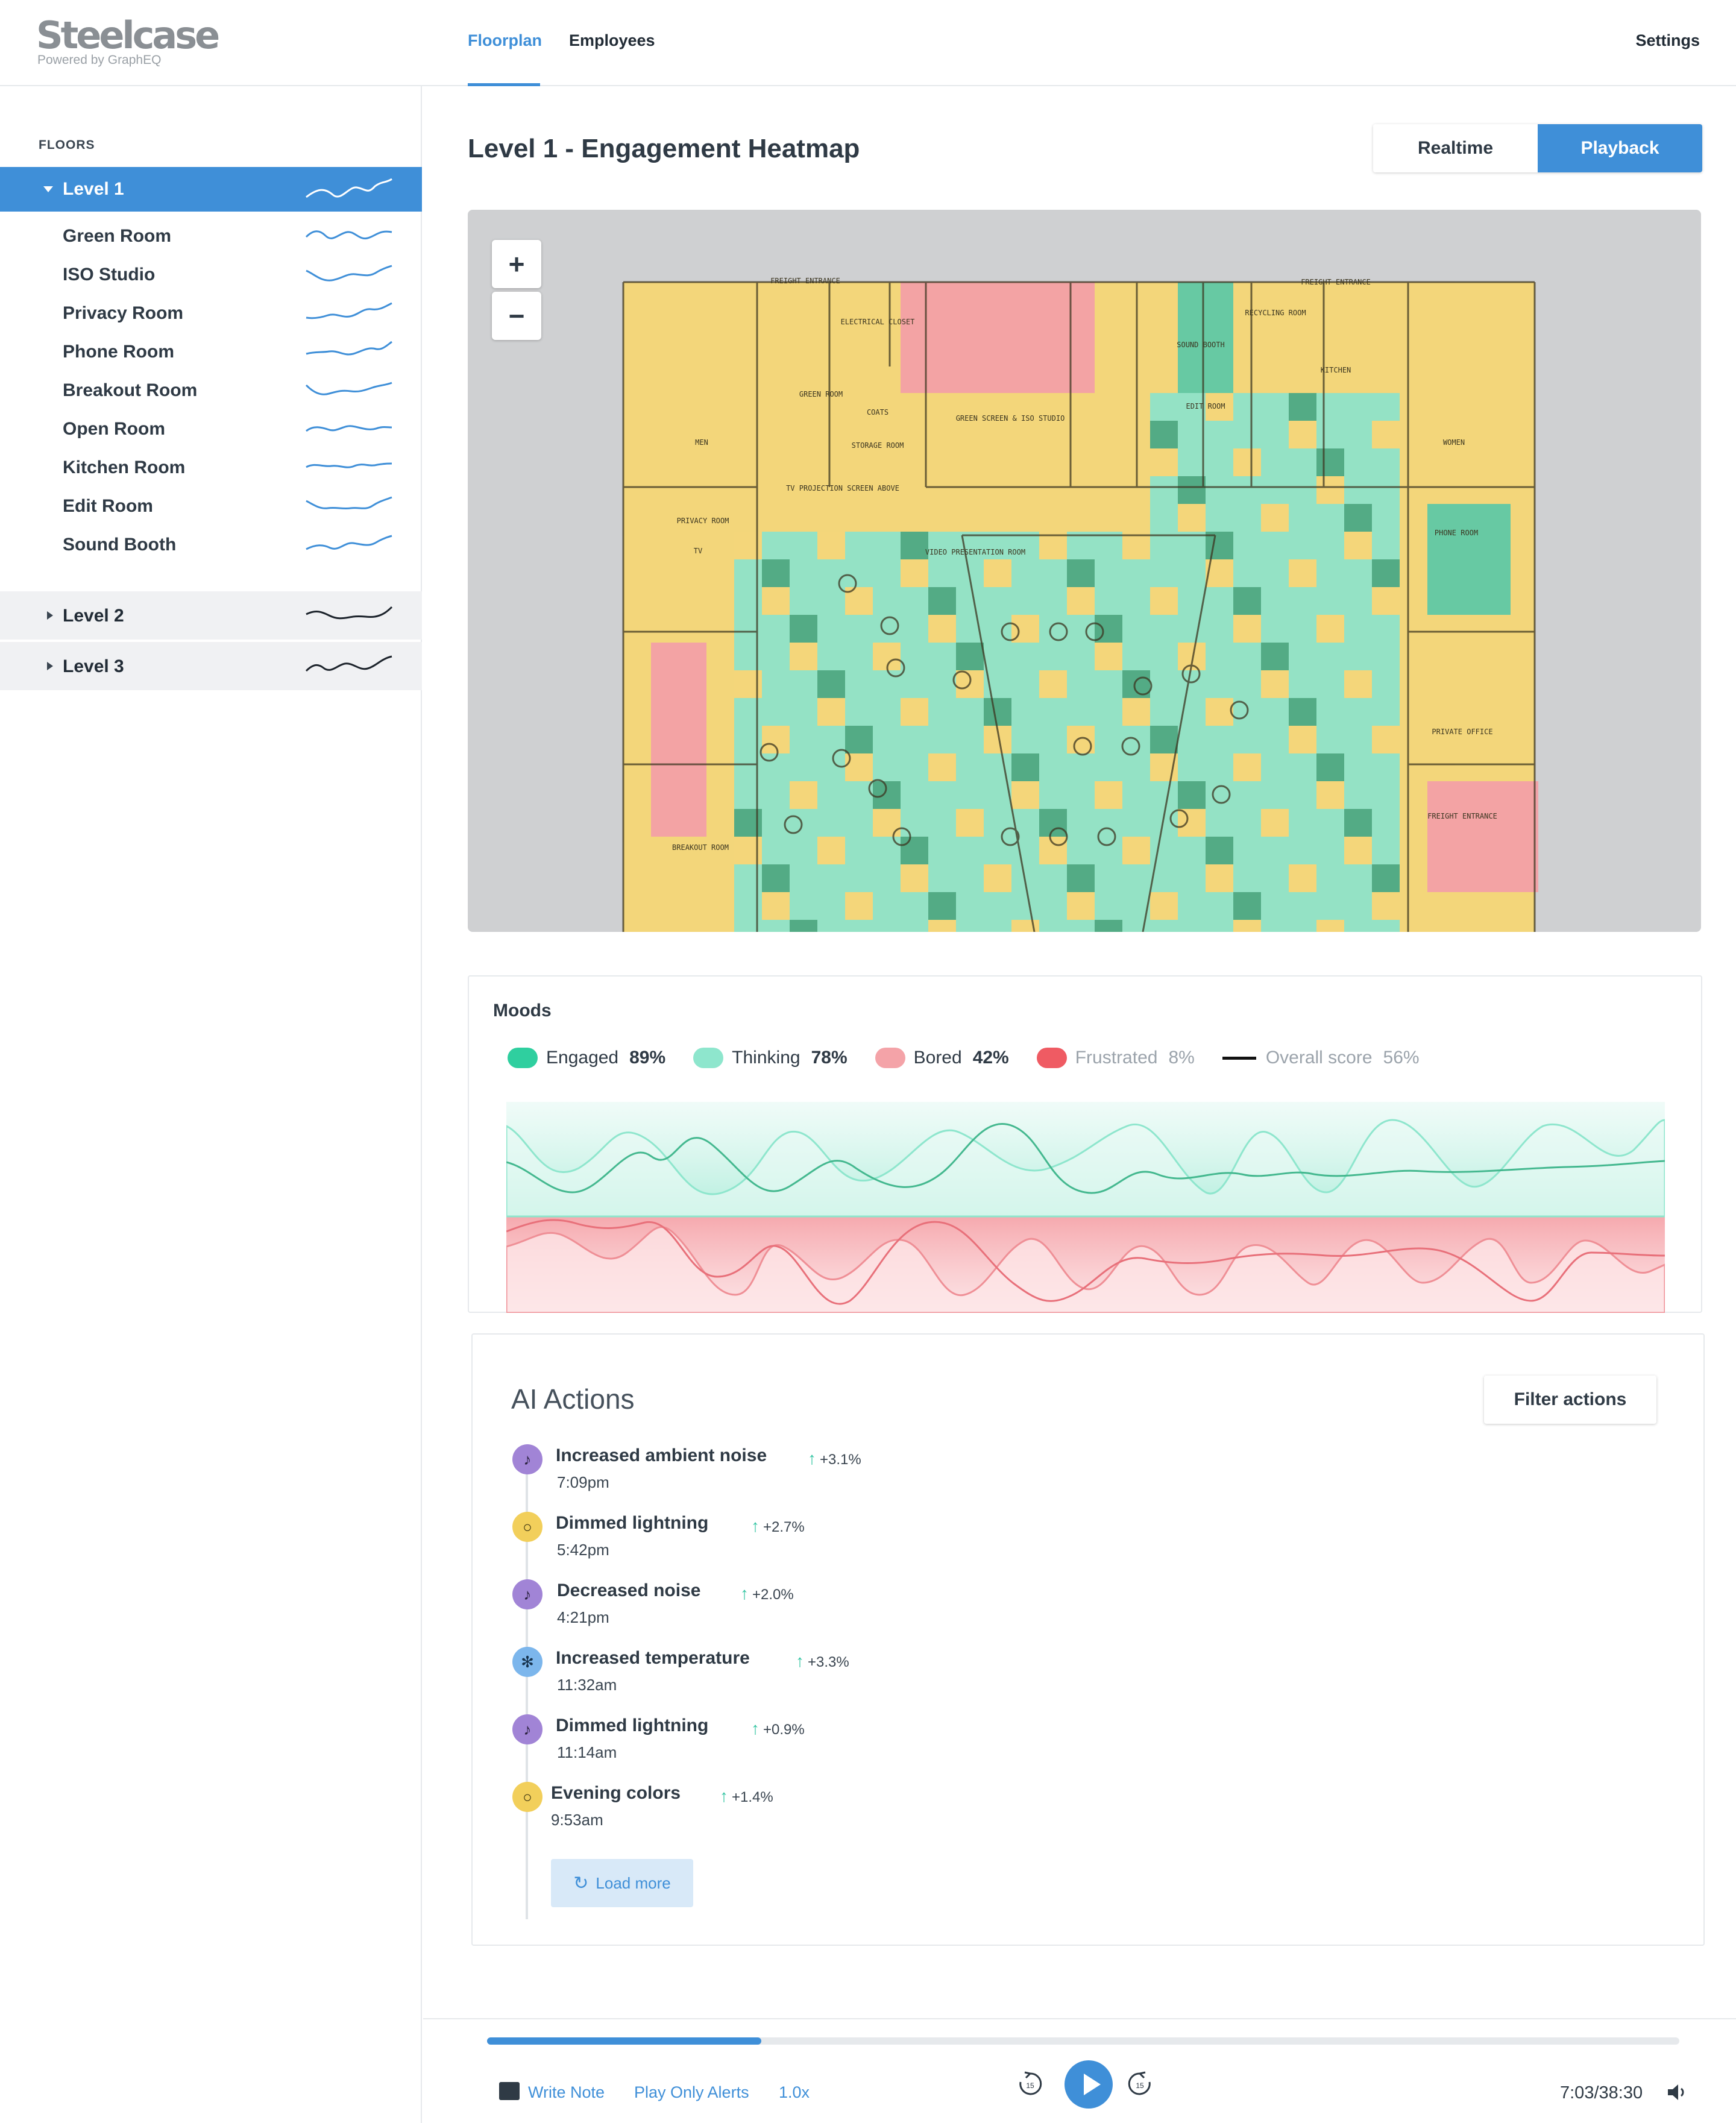 The width and height of the screenshot is (1736, 2123). What do you see at coordinates (691, 2092) in the screenshot?
I see `play-only-alerts-link: Play Only Alerts` at bounding box center [691, 2092].